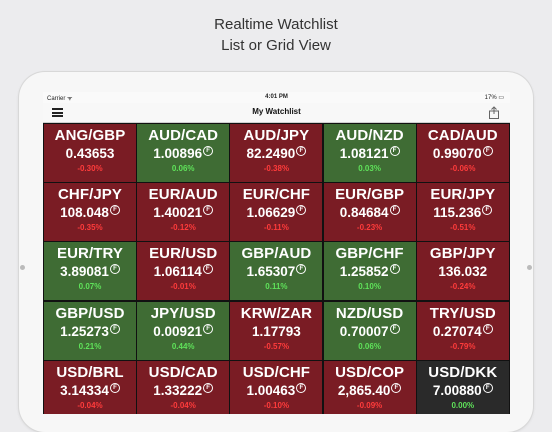 This screenshot has width=552, height=432. I want to click on tile-eur-usd: EUR/USD 1.06114 F -0.01%, so click(183, 271).